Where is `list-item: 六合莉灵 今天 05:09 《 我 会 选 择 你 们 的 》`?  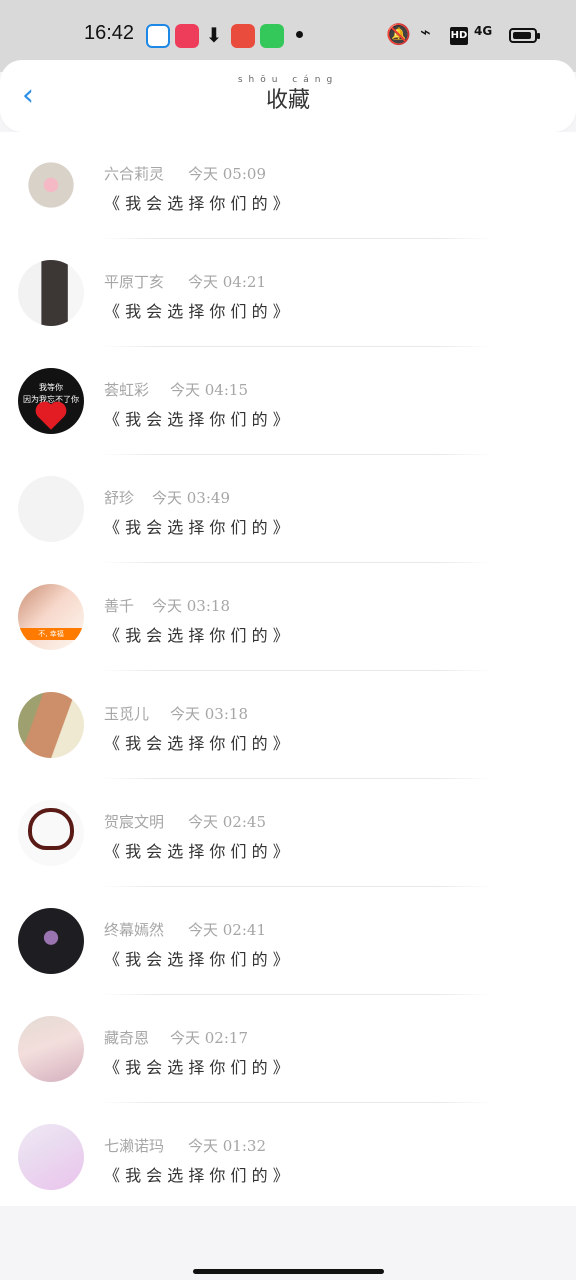
list-item: 六合莉灵 今天 05:09 《 我 会 选 择 你 们 的 》 is located at coordinates (288, 185).